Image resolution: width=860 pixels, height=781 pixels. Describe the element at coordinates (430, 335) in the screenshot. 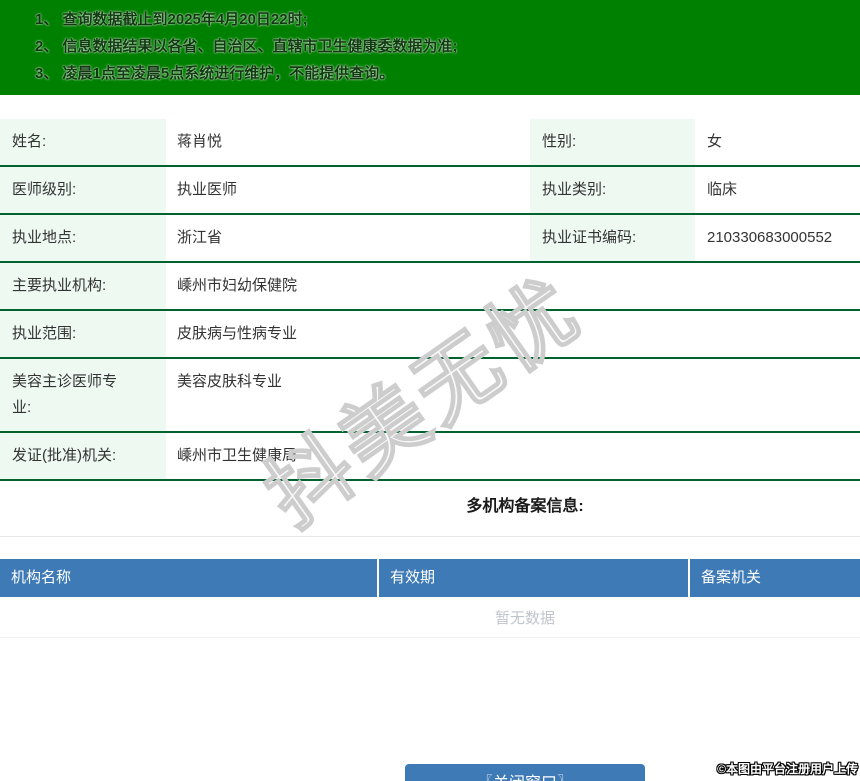

I see `row-scope: 执业范围: 皮肤病与性病专业` at that location.